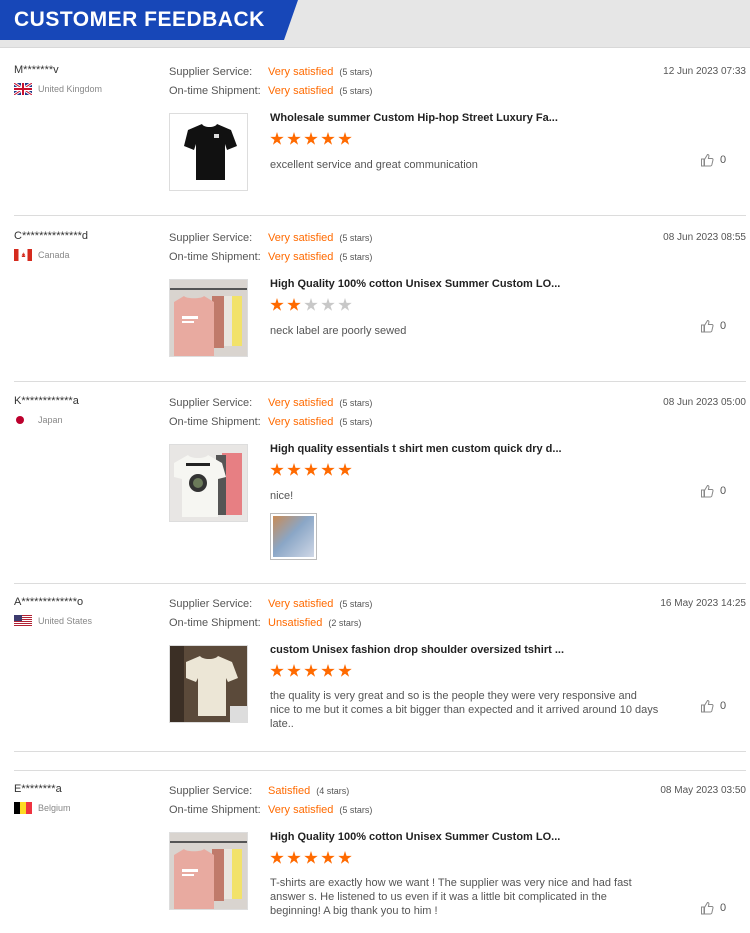 The image size is (750, 933). I want to click on reviewer-country: Belgium, so click(42, 808).